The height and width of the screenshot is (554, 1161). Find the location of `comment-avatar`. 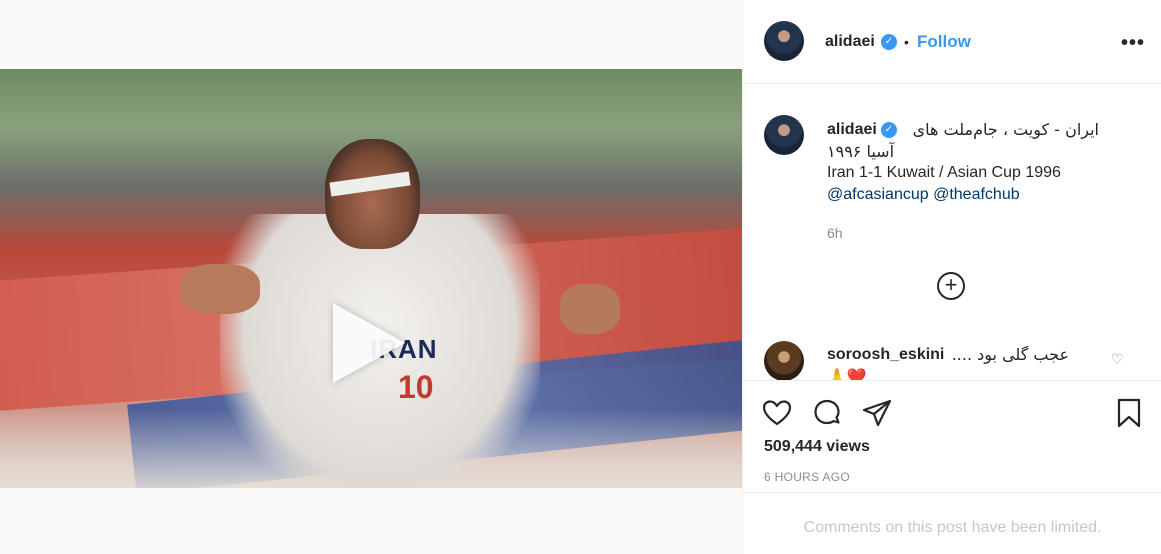

comment-avatar is located at coordinates (784, 360).